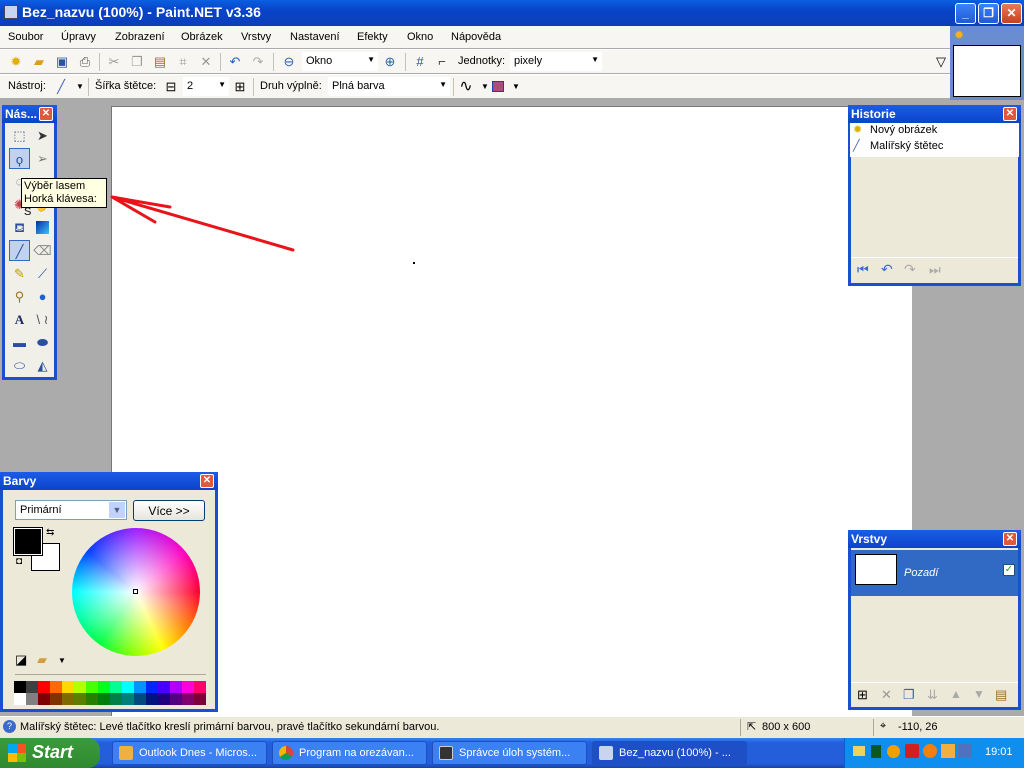  Describe the element at coordinates (42, 227) in the screenshot. I see `gradient-tool` at that location.